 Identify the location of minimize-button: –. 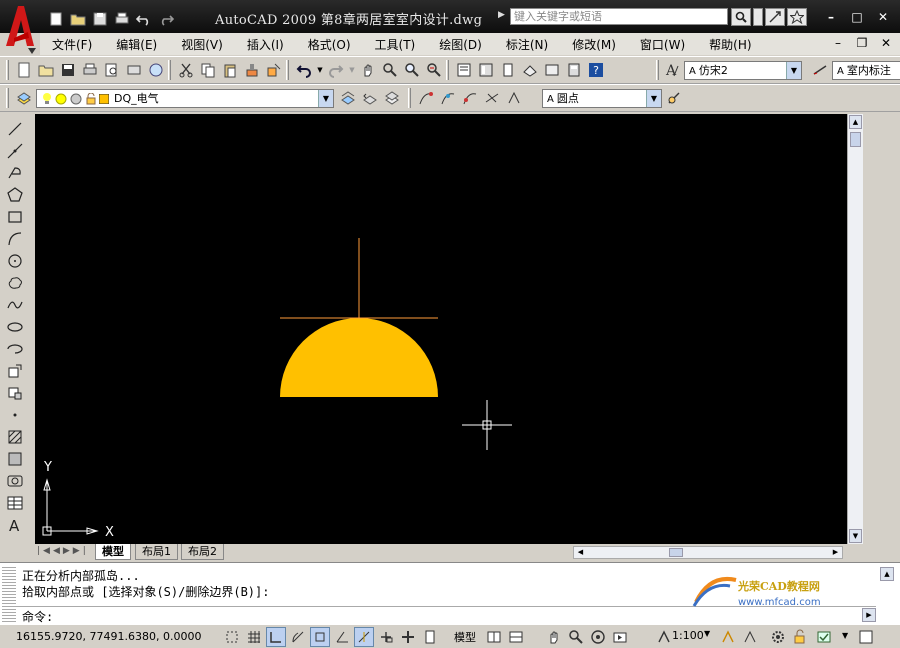
(831, 17).